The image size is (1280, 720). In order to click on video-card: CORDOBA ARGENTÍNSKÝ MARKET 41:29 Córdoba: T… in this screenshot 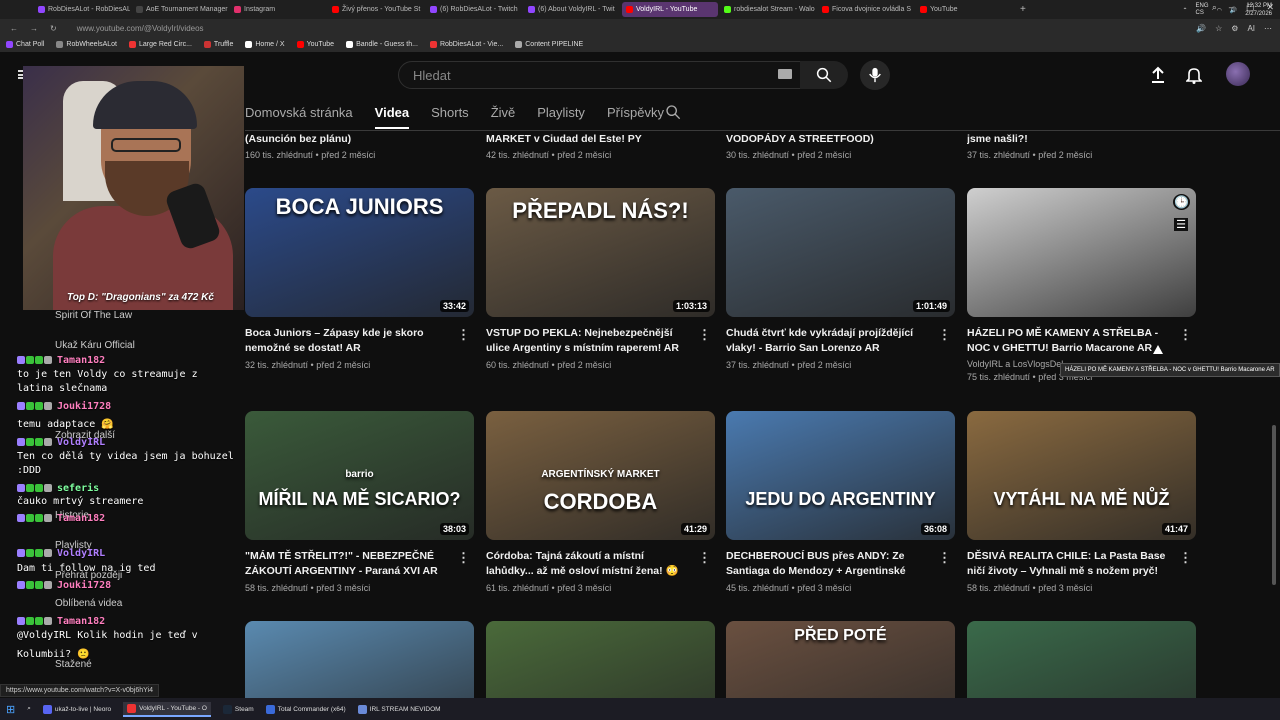, I will do `click(600, 503)`.